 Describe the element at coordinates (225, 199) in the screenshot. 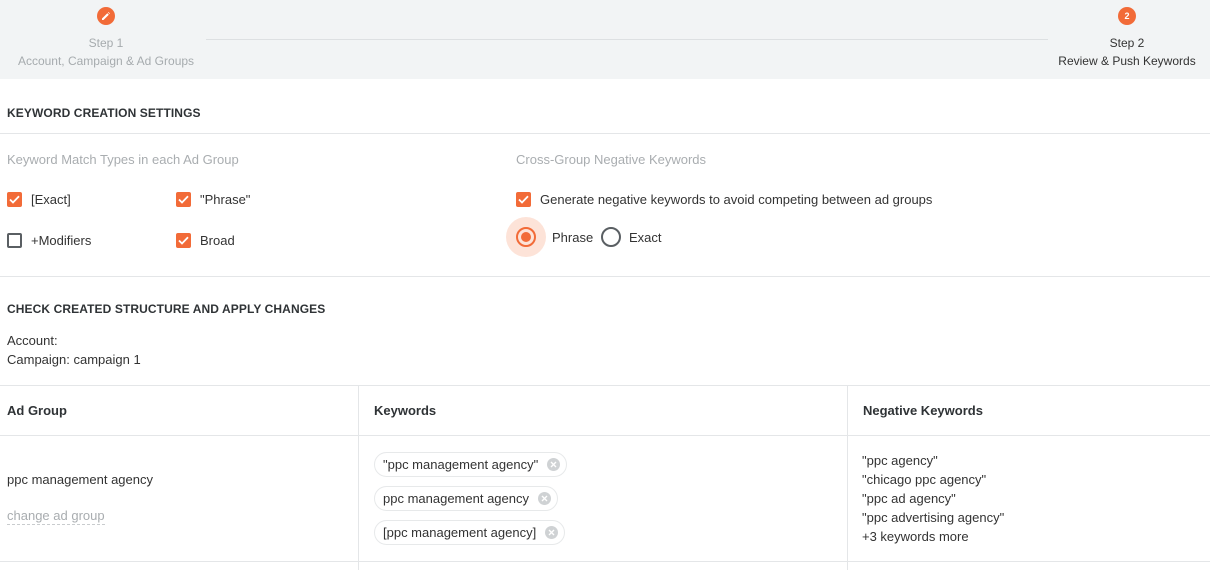

I see `checkbox-phrase-label: "Phrase"` at that location.